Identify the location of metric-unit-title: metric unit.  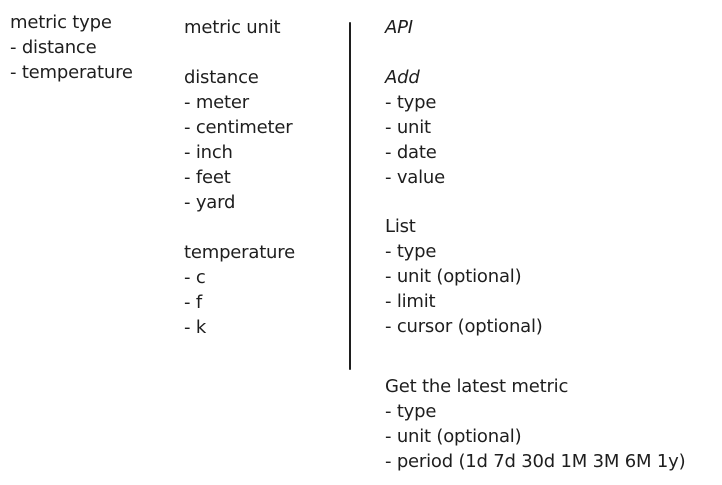
(232, 27).